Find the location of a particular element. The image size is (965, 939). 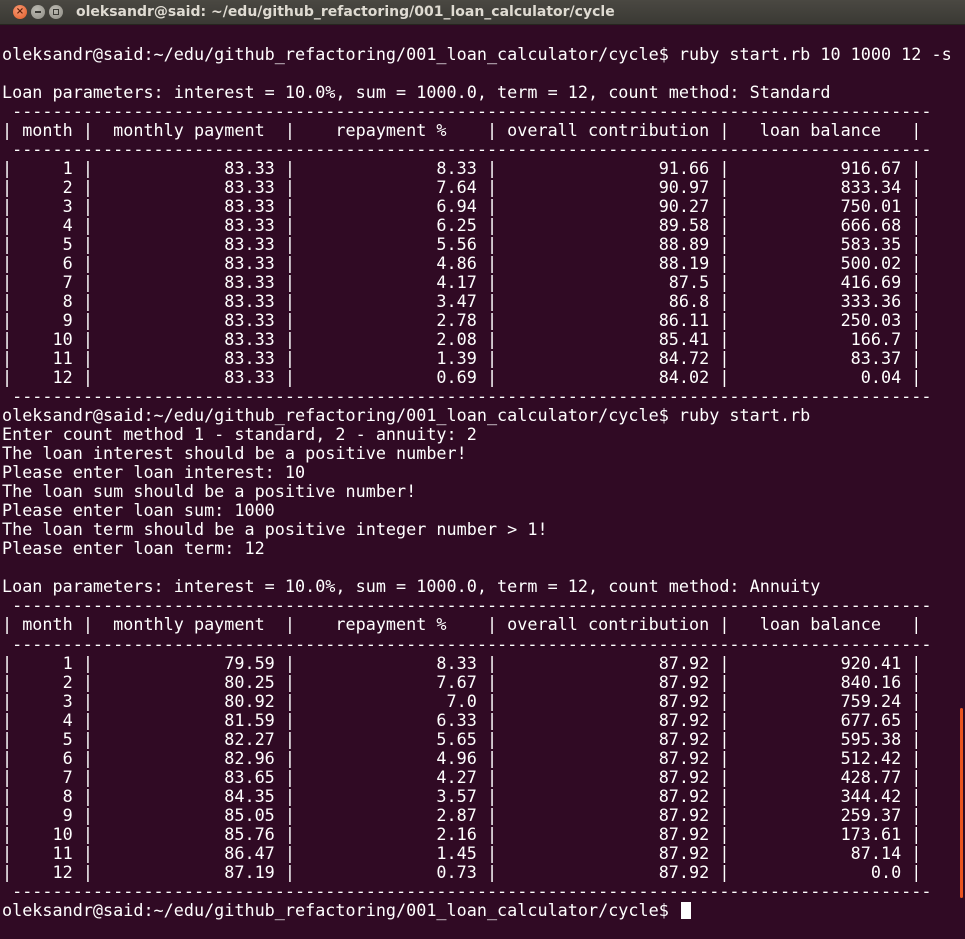

scrollbar-thumb is located at coordinates (961, 803).